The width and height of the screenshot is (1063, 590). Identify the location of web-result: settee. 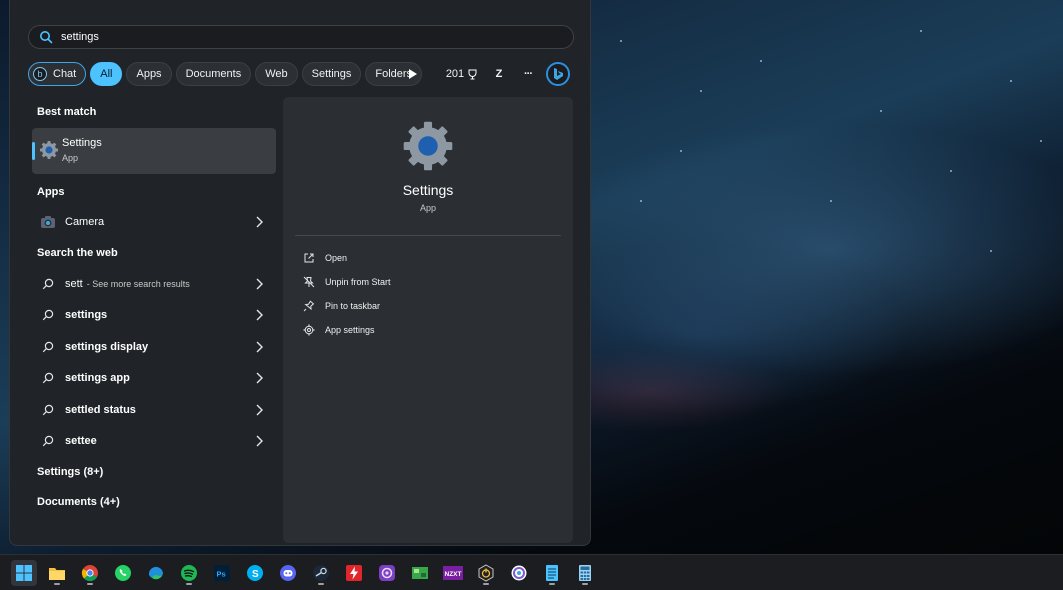
(154, 441).